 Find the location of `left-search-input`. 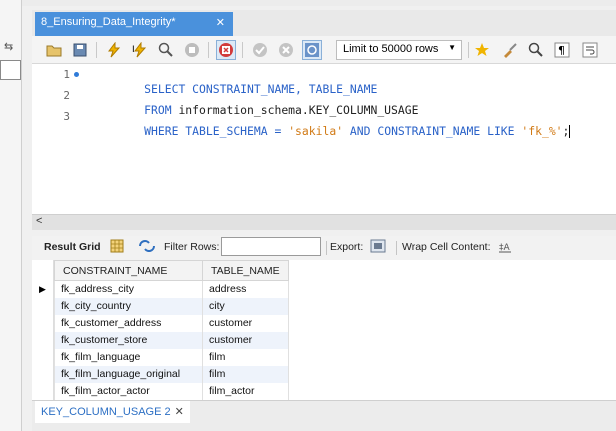

left-search-input is located at coordinates (10, 70).